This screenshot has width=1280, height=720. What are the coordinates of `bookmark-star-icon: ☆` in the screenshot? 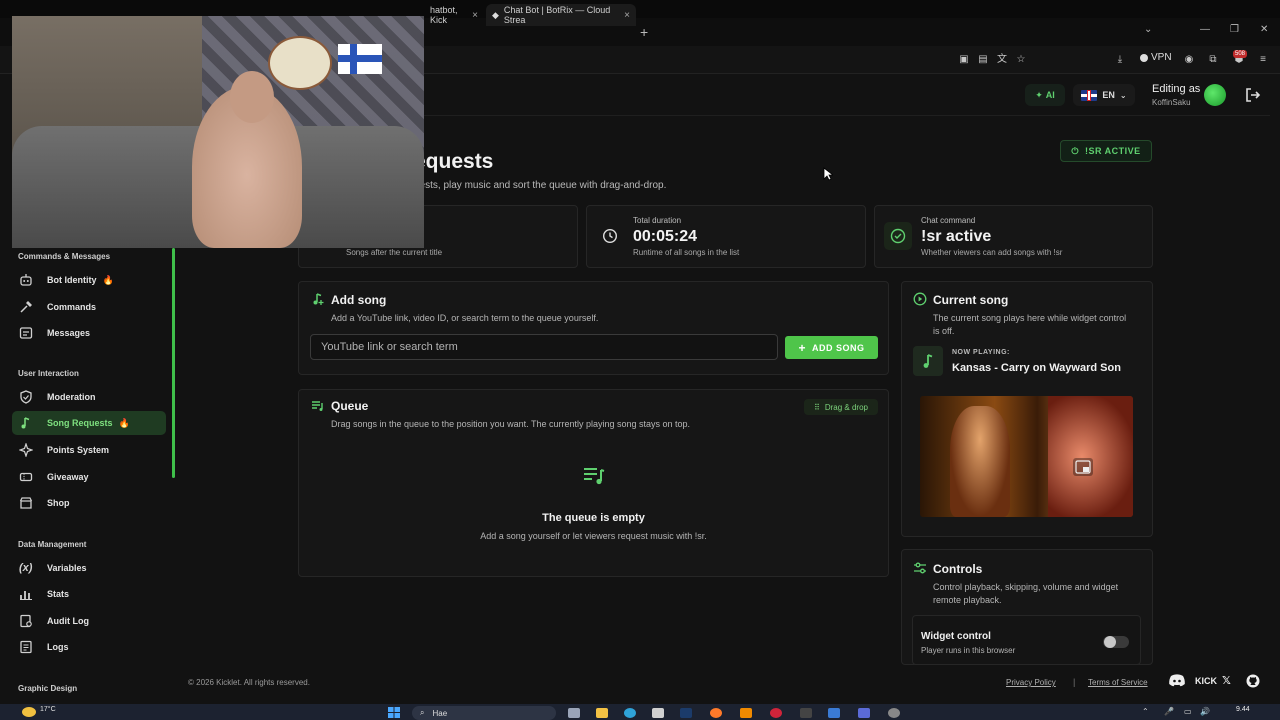 It's located at (1021, 60).